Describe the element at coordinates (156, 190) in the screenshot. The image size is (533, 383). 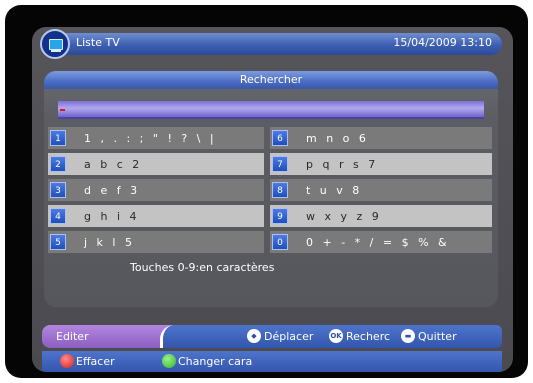
I see `key-row-3: 3 d e f 3` at that location.